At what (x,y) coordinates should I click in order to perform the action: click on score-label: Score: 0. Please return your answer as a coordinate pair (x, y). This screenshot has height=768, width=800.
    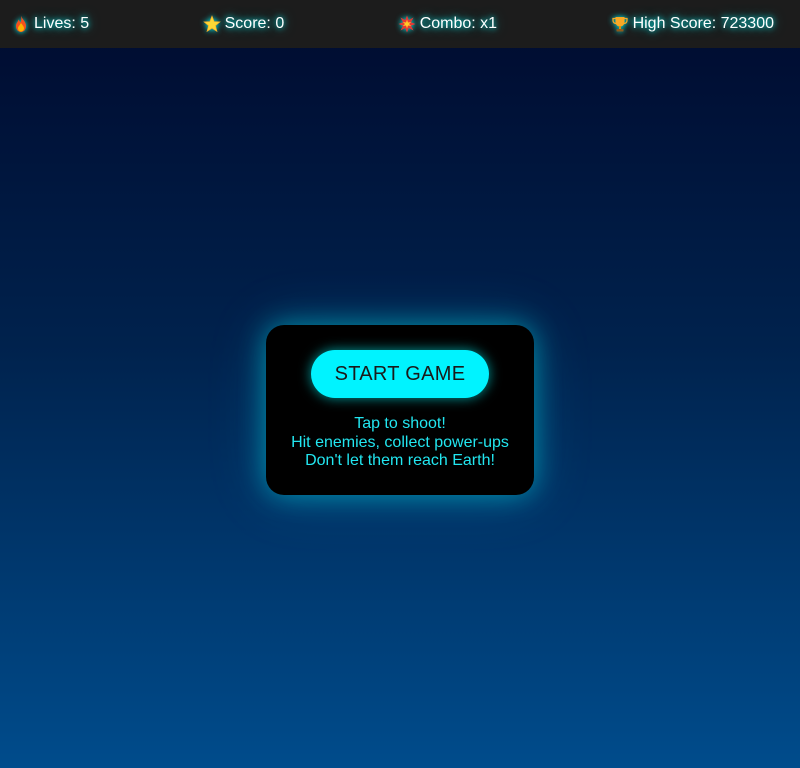
    Looking at the image, I should click on (254, 23).